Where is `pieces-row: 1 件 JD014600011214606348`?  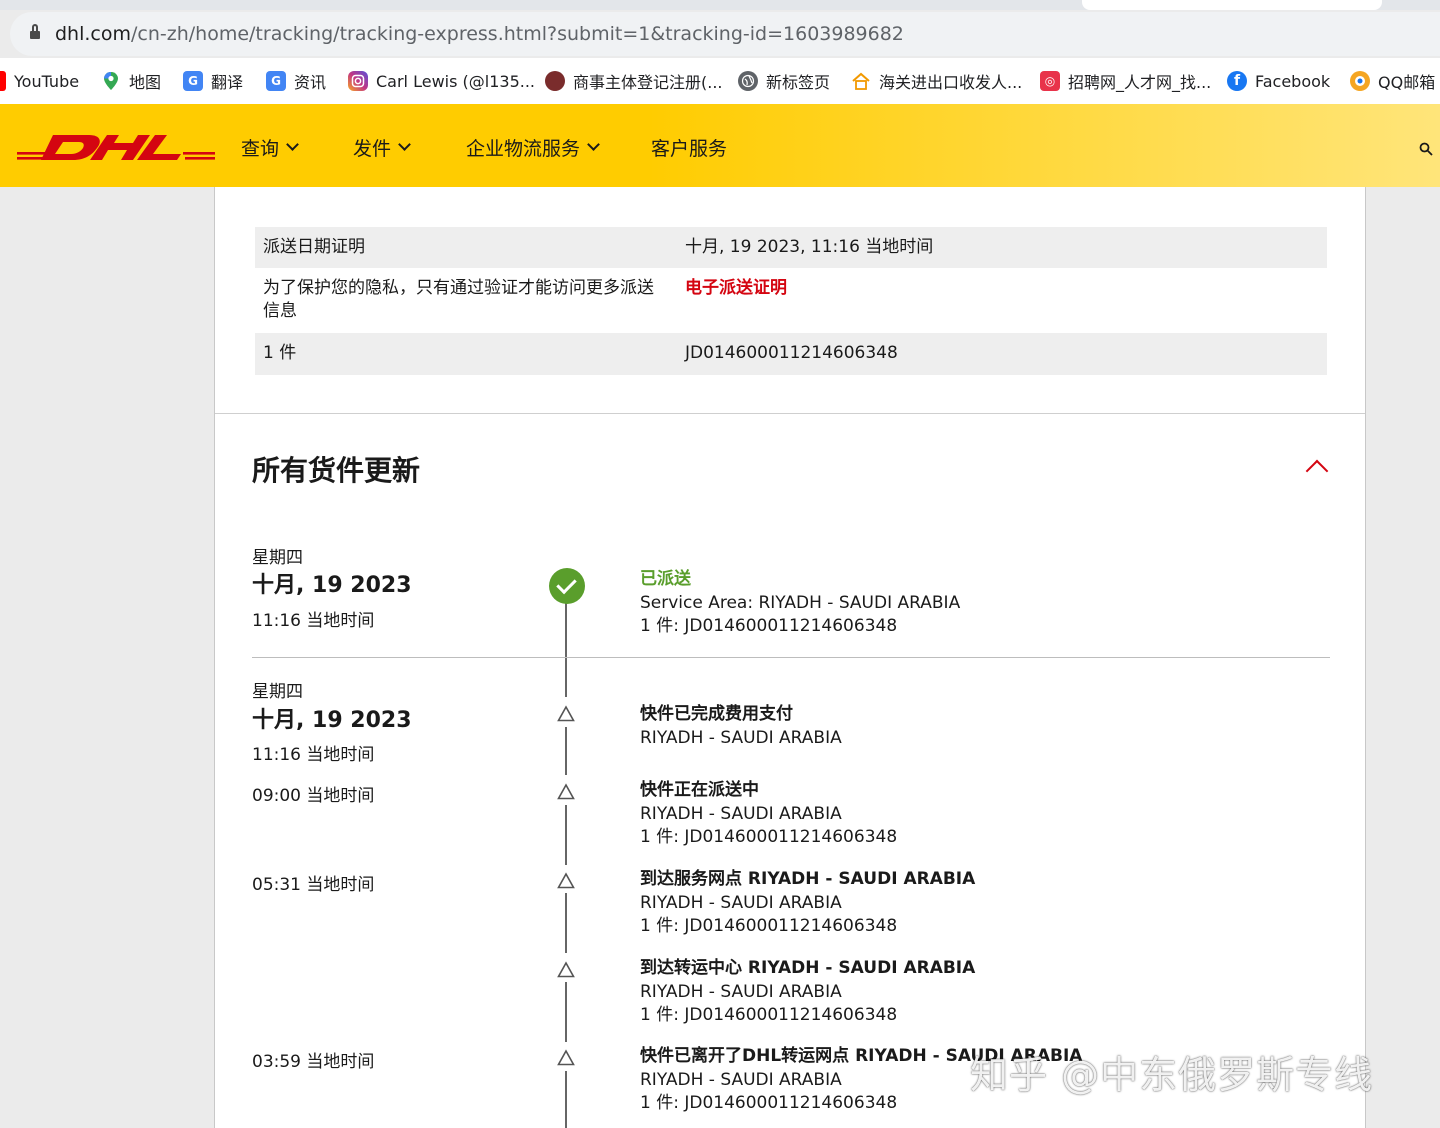
pieces-row: 1 件 JD014600011214606348 is located at coordinates (791, 354).